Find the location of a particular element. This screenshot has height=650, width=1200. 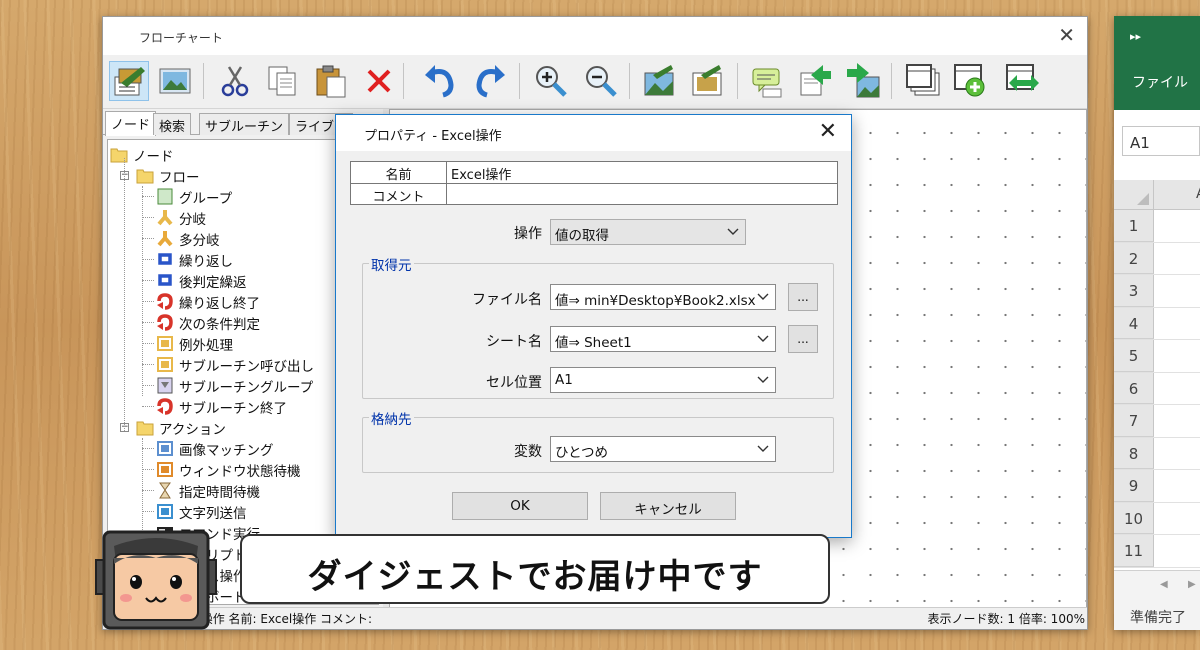

excel-grid: A 1234567891011 is located at coordinates (1157, 375).